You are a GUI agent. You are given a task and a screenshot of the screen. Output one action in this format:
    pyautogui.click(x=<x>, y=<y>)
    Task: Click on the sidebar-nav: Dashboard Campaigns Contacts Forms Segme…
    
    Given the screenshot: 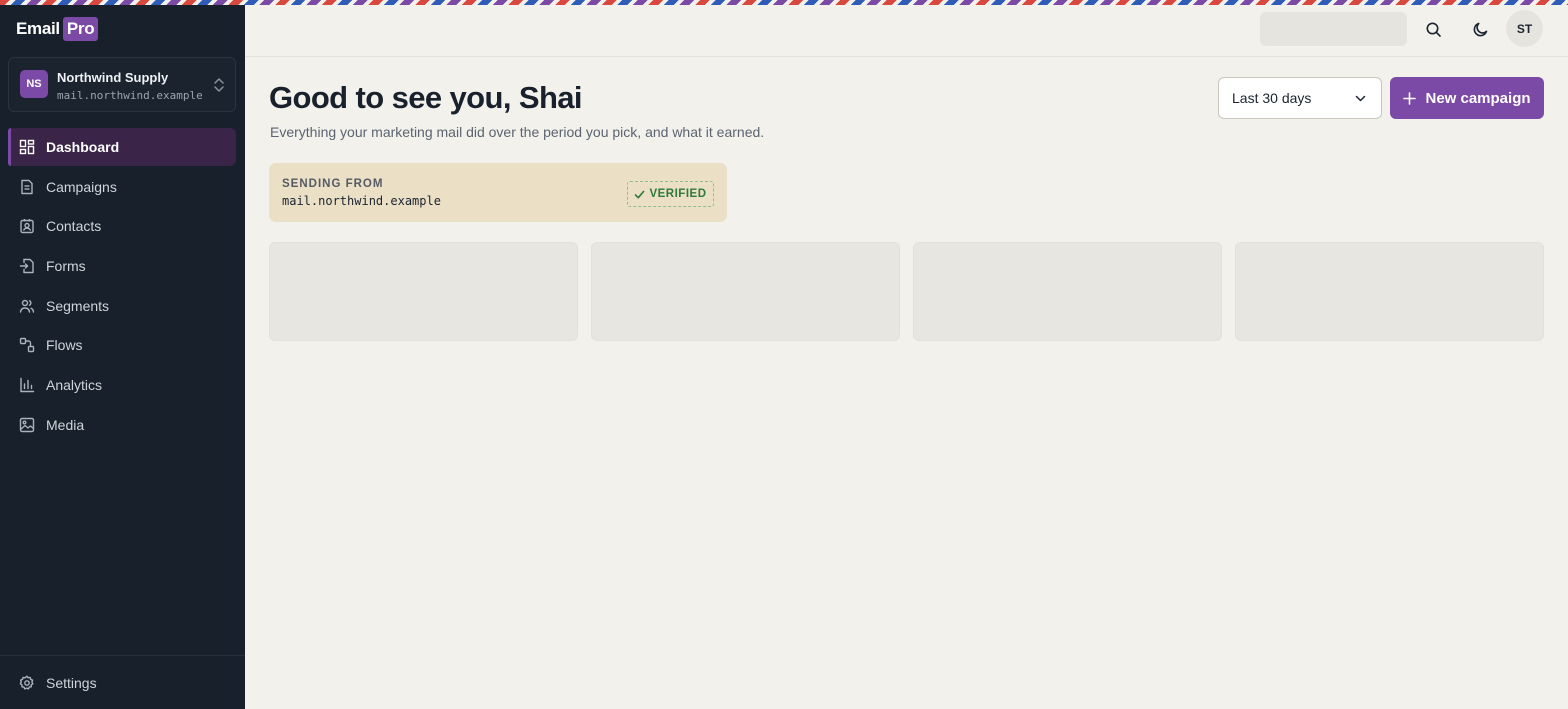 What is the action you would take?
    pyautogui.click(x=122, y=287)
    